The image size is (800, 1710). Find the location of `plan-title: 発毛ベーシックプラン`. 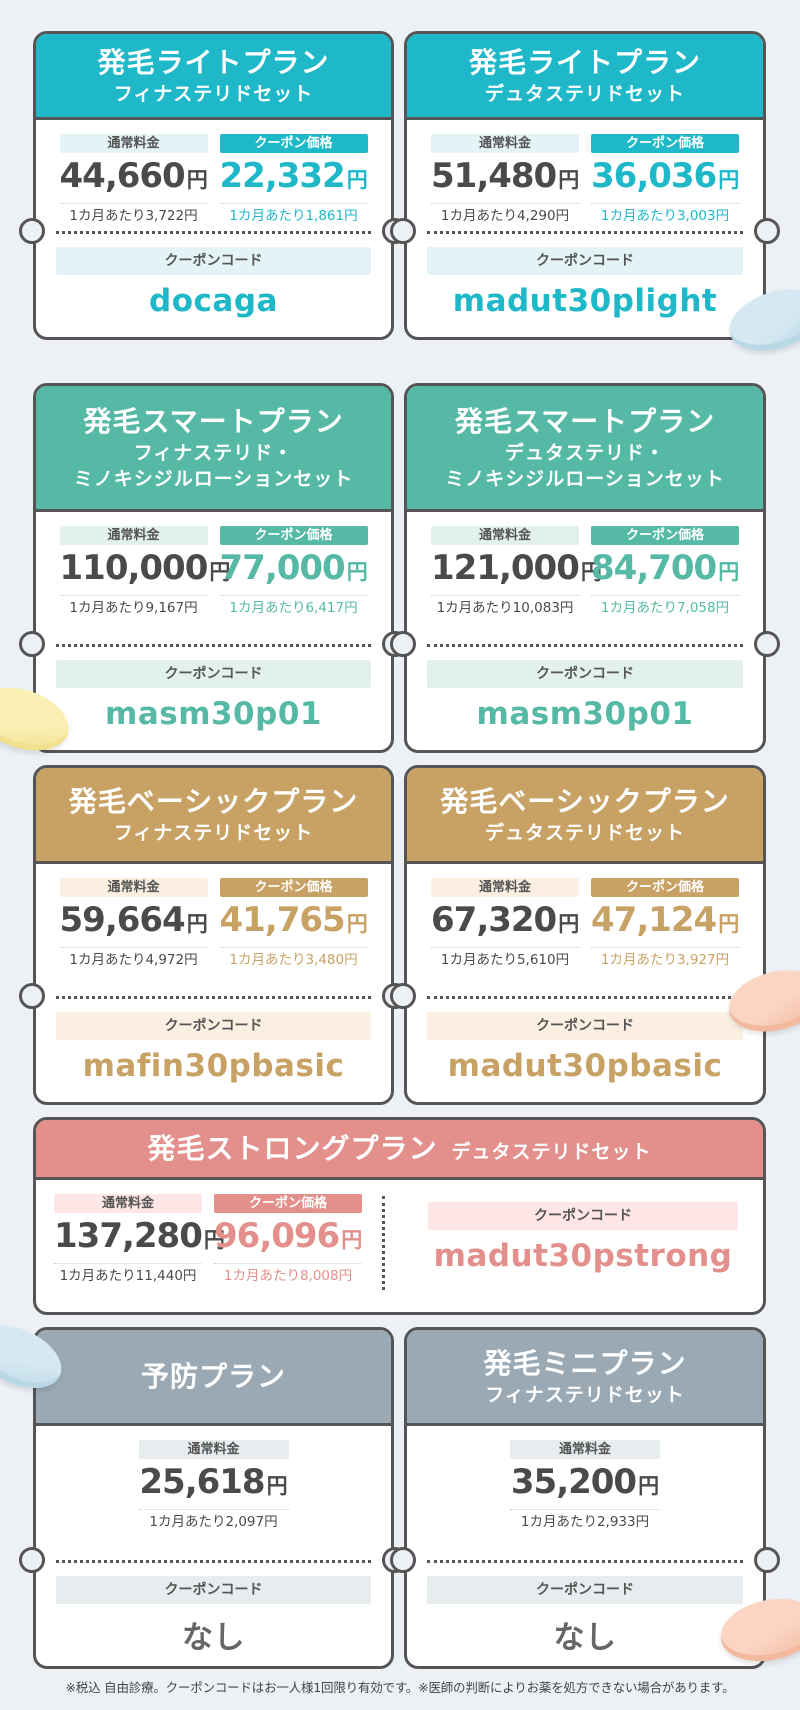

plan-title: 発毛ベーシックプラン is located at coordinates (585, 801).